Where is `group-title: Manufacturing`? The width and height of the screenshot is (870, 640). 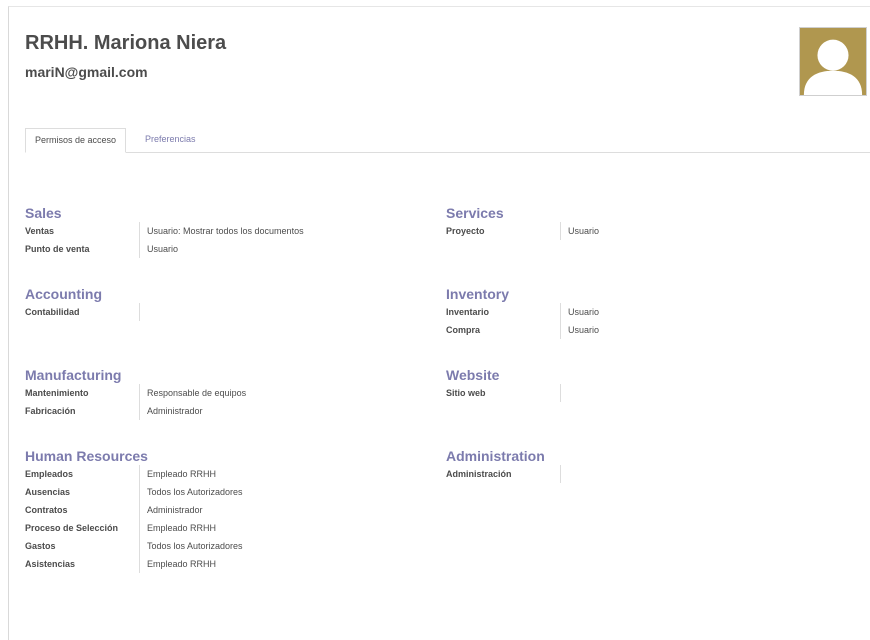
group-title: Manufacturing is located at coordinates (73, 375).